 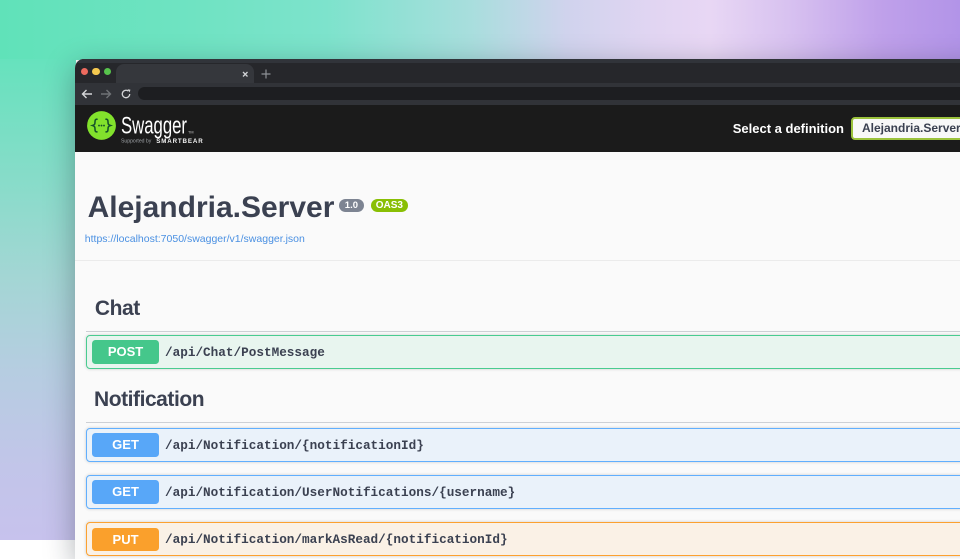 I want to click on svg-text: Swagger, so click(x=154, y=127).